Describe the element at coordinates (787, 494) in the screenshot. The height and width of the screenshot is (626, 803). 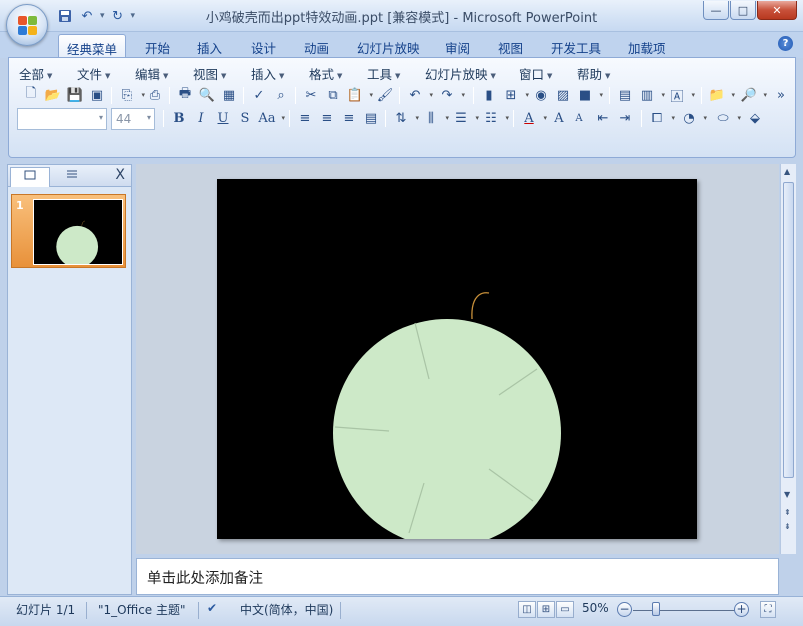
I see `scroll-down-icon: ▼` at that location.